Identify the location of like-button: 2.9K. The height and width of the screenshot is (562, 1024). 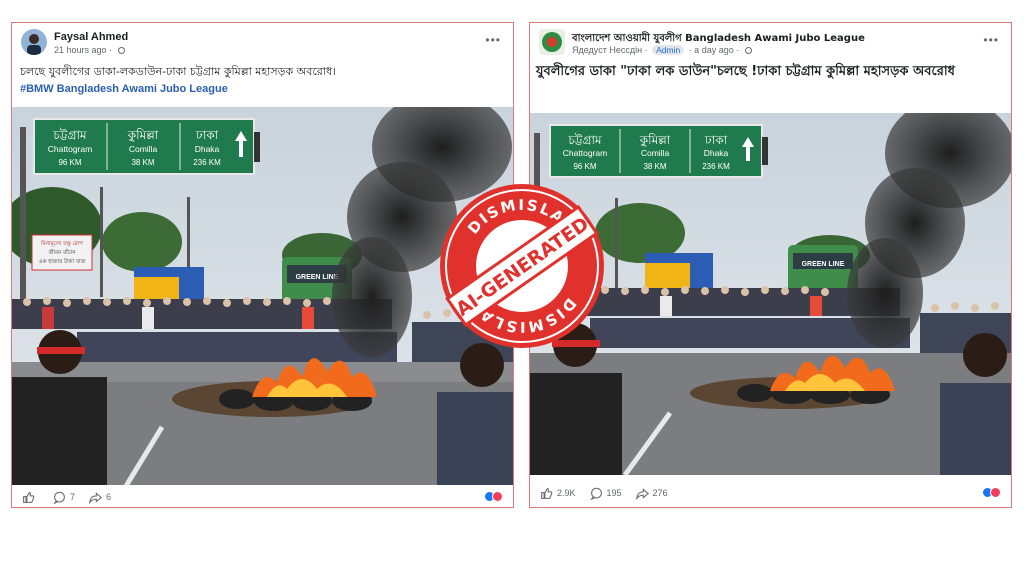
(558, 493).